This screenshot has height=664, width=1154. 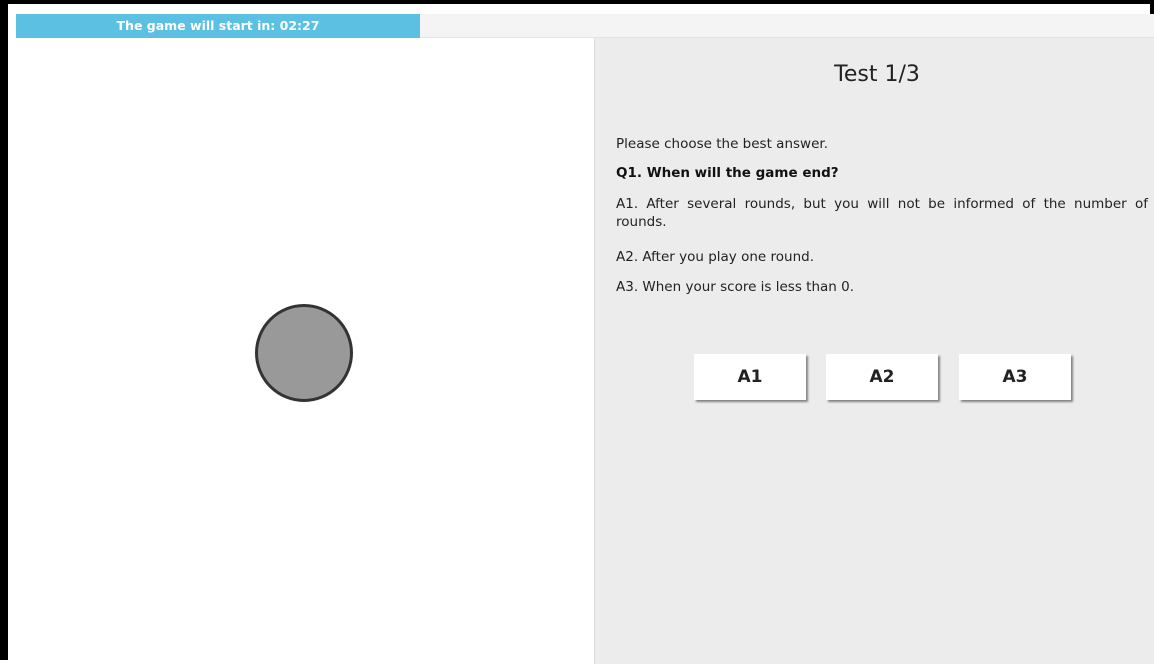 I want to click on answer-a1-button: A1, so click(x=750, y=377).